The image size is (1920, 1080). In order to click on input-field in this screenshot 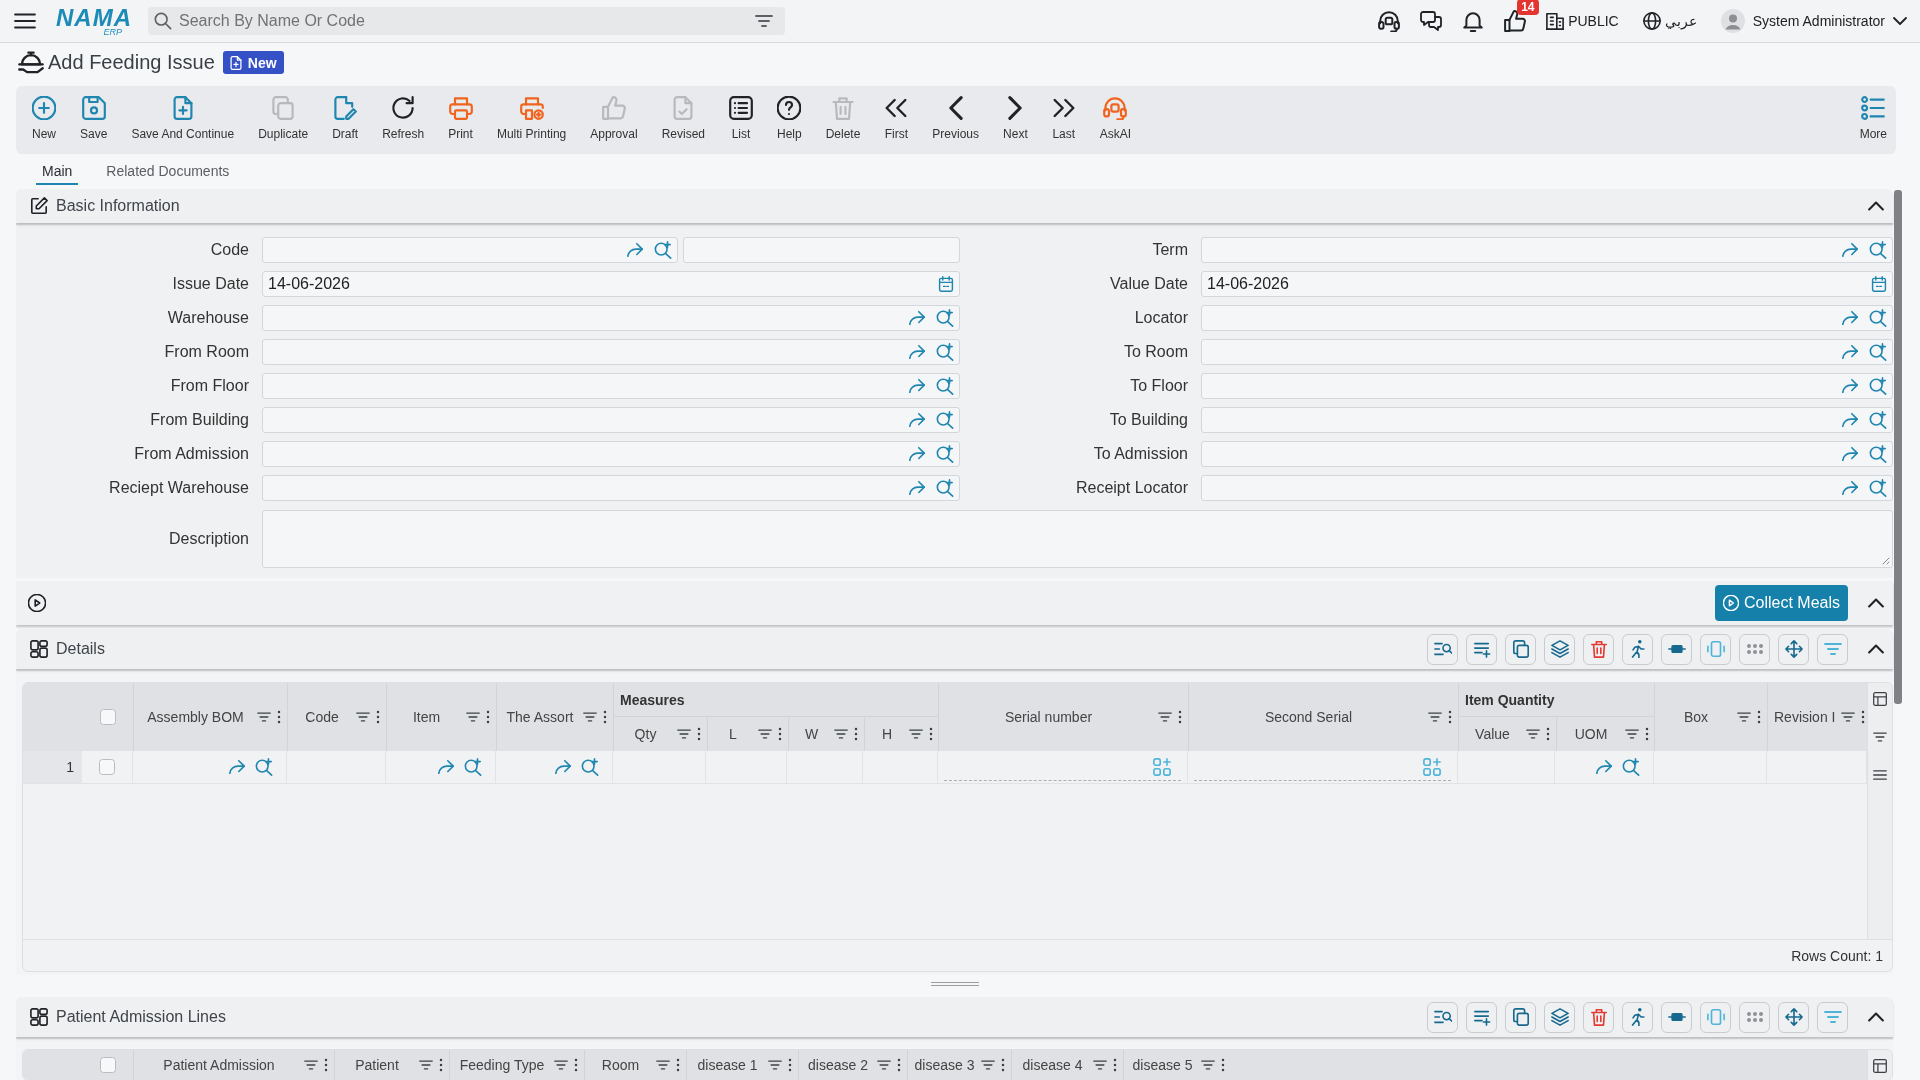, I will do `click(821, 250)`.